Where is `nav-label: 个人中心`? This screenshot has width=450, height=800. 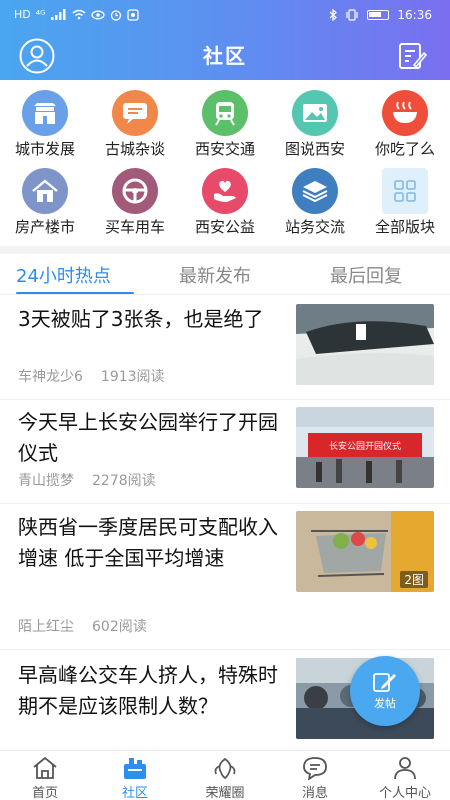
nav-label: 个人中心 is located at coordinates (404, 793).